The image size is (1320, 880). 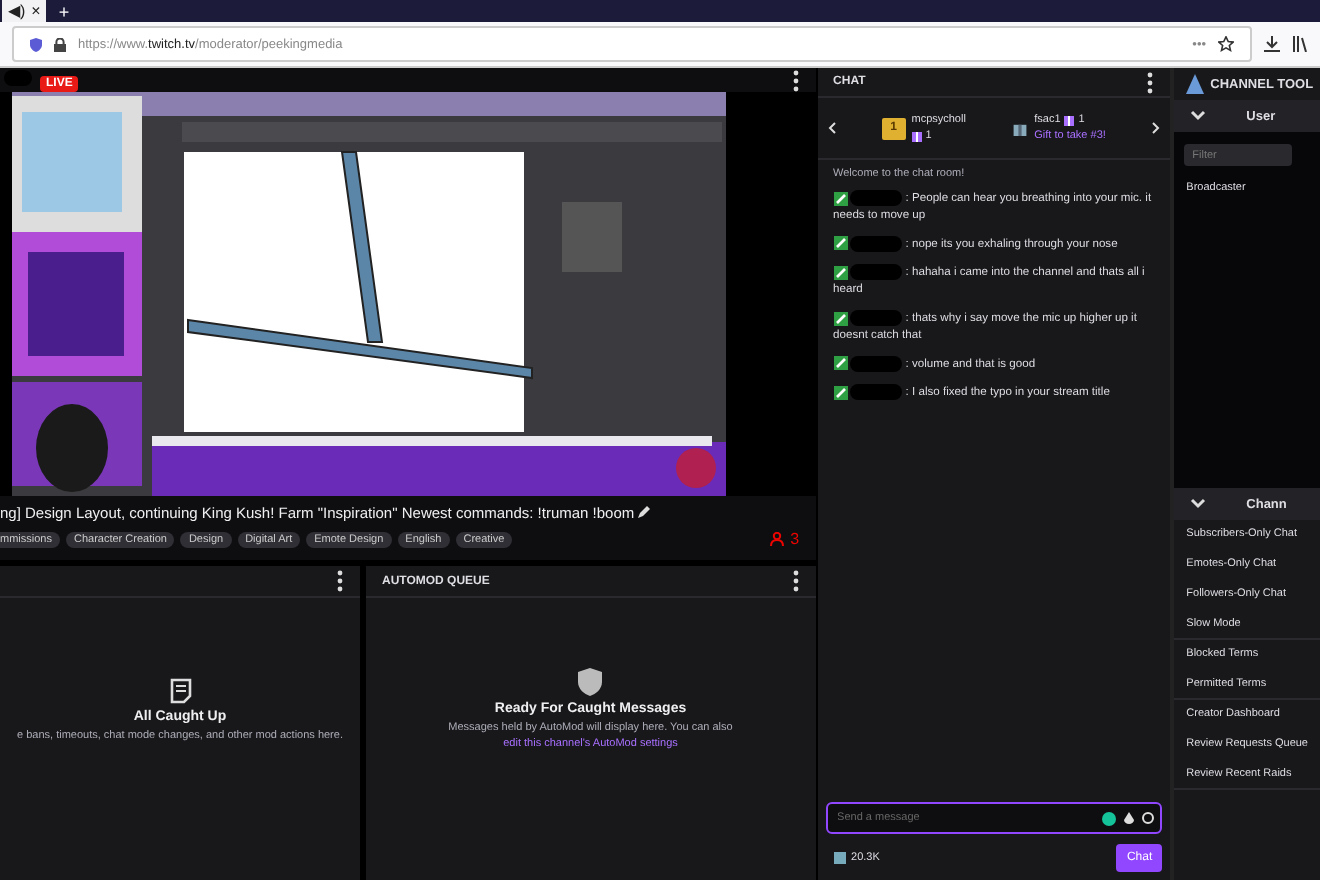 I want to click on logo-icon, so click(x=1195, y=84).